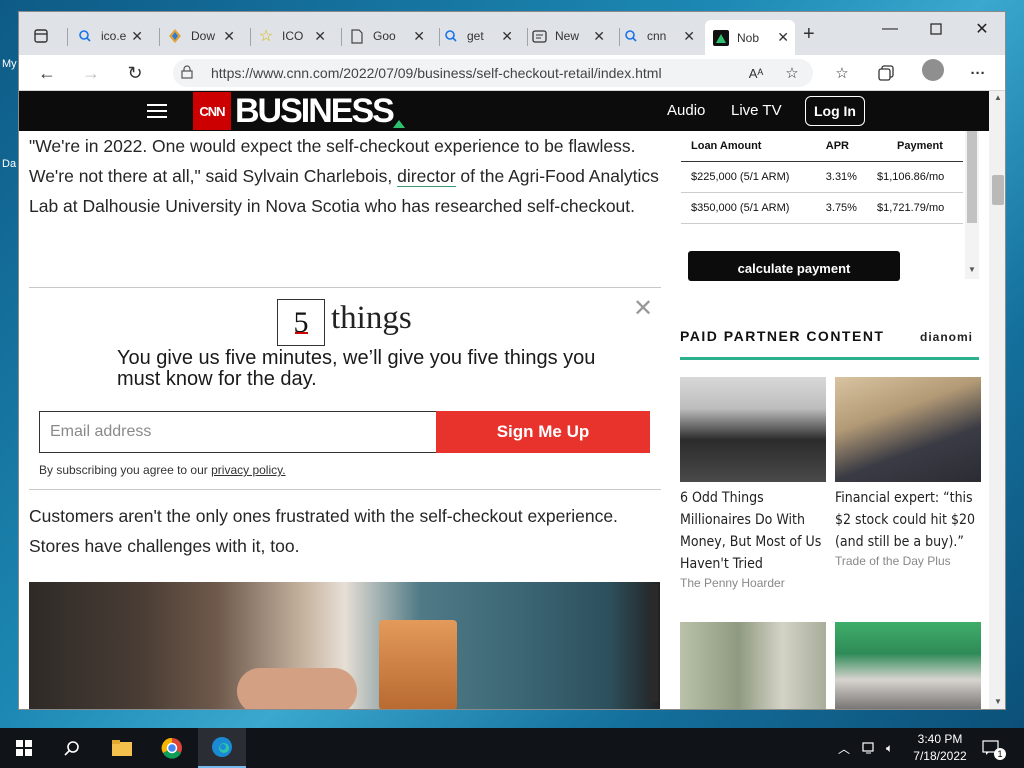 The width and height of the screenshot is (1024, 768). I want to click on start-button, so click(24, 748).